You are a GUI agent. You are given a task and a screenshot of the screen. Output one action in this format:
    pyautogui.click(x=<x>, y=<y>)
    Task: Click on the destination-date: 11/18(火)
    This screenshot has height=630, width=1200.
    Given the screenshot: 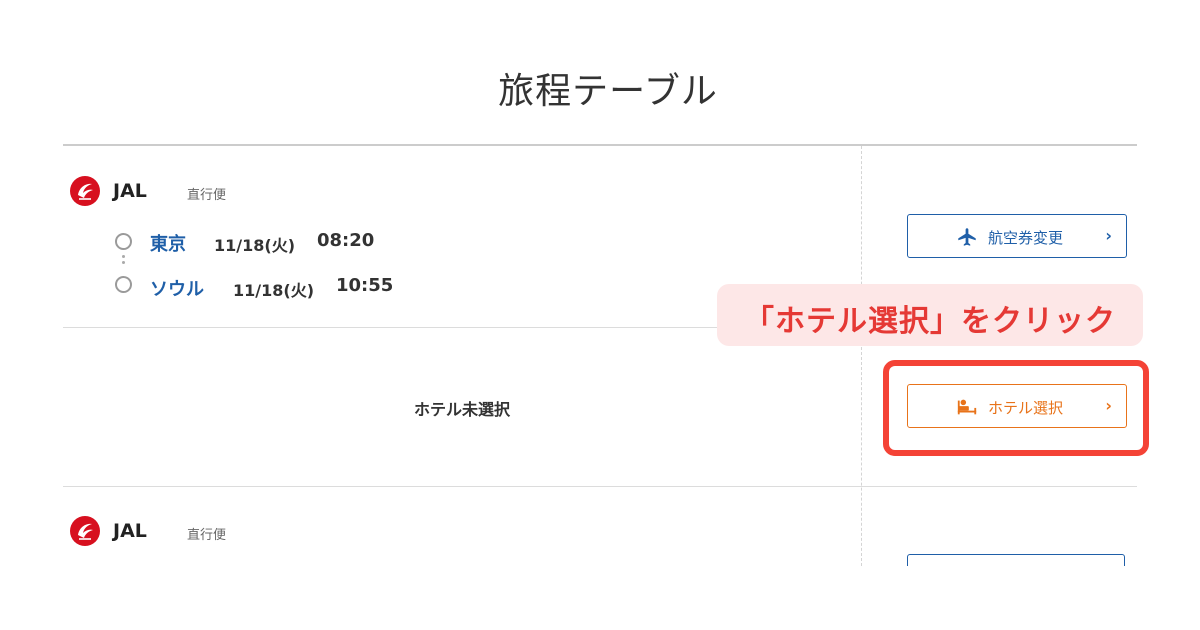 What is the action you would take?
    pyautogui.click(x=274, y=290)
    